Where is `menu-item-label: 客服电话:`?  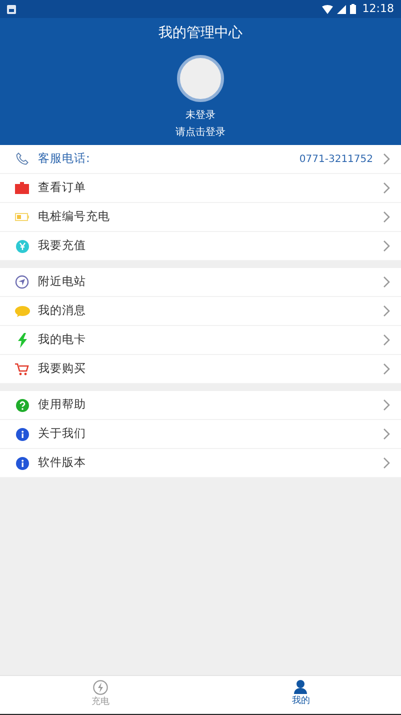
menu-item-label: 客服电话: is located at coordinates (64, 159).